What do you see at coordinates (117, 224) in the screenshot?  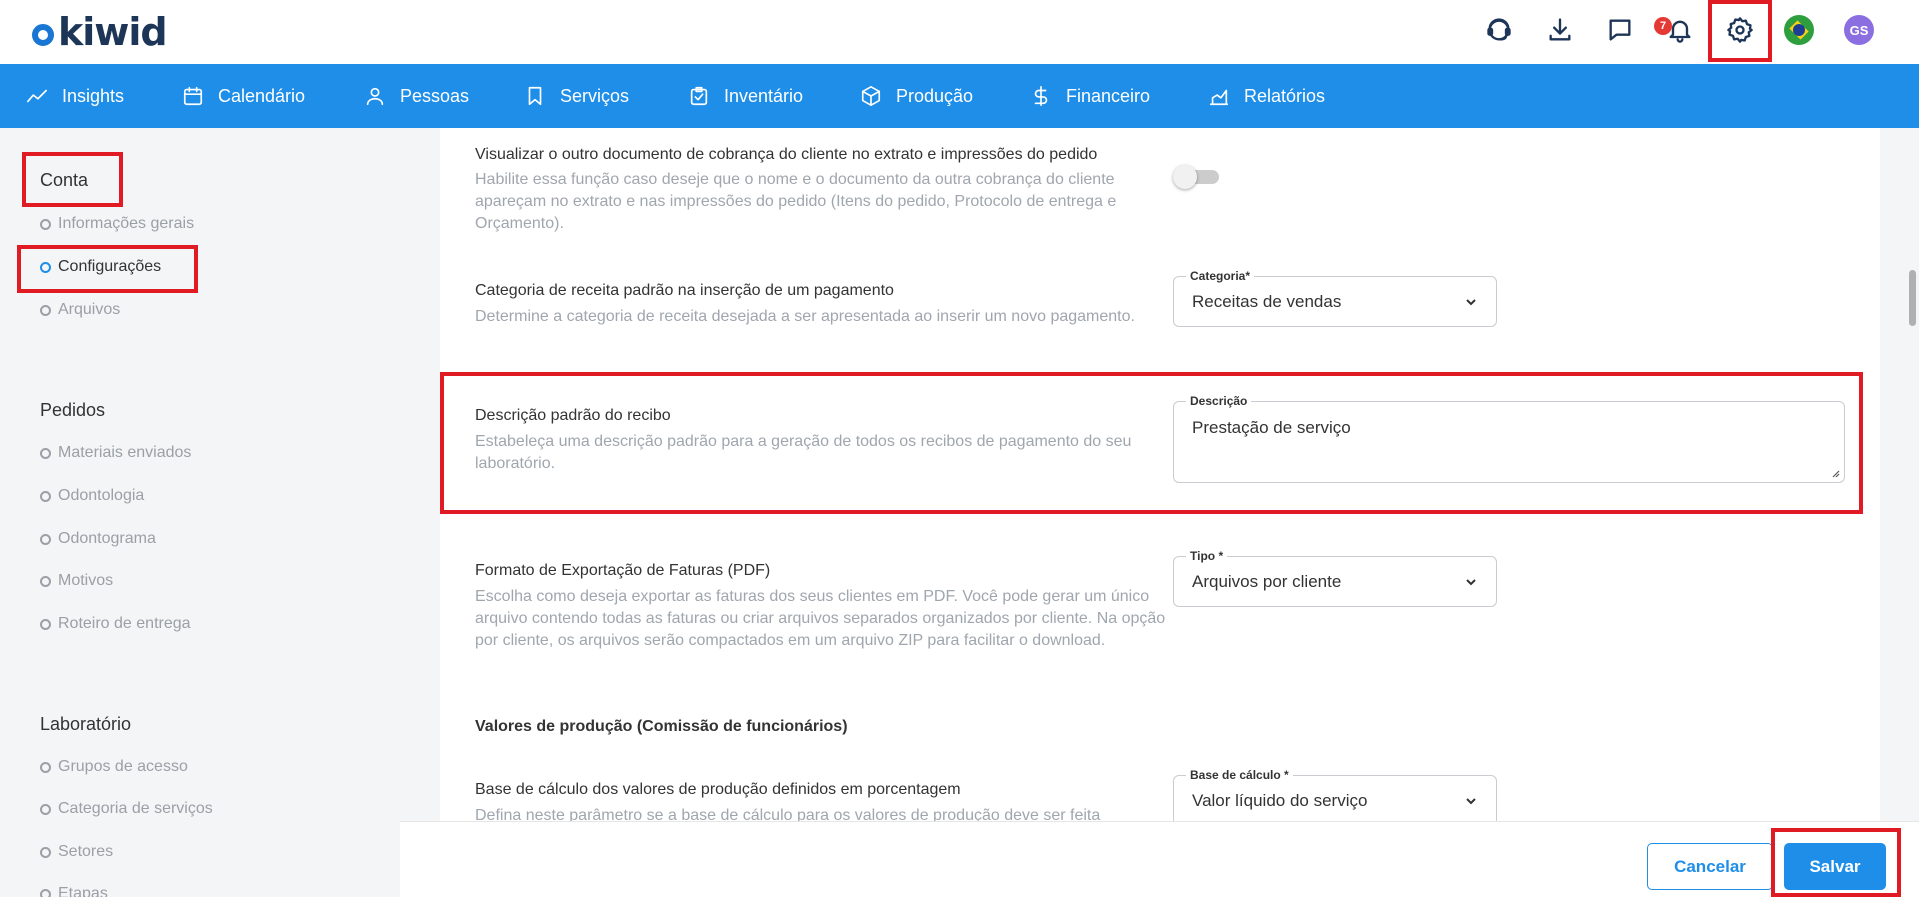 I see `sidebar-item-informacoes-gerais: Informações gerais` at bounding box center [117, 224].